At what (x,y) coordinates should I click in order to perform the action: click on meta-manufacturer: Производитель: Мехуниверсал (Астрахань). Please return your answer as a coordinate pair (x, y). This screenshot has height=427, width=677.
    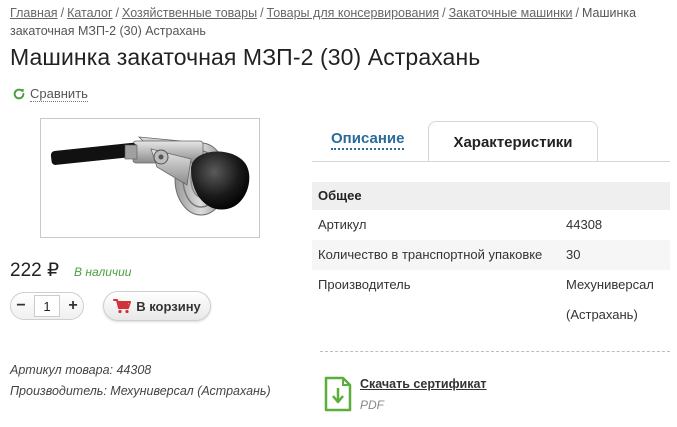
    Looking at the image, I should click on (140, 391).